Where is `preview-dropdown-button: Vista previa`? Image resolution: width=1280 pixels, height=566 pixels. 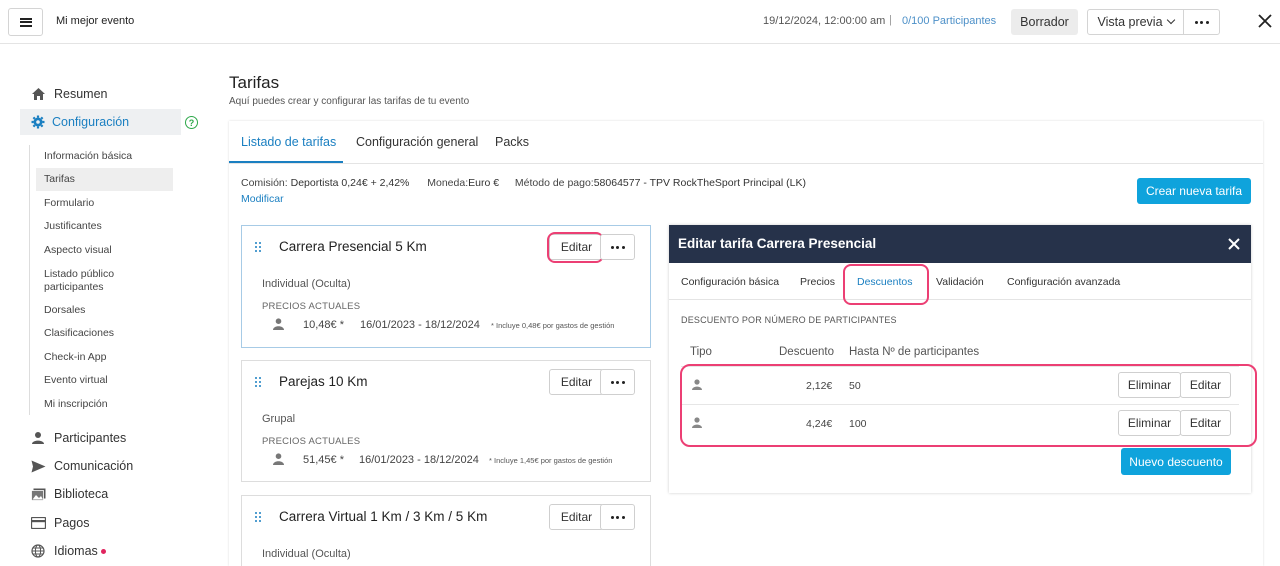 preview-dropdown-button: Vista previa is located at coordinates (1135, 22).